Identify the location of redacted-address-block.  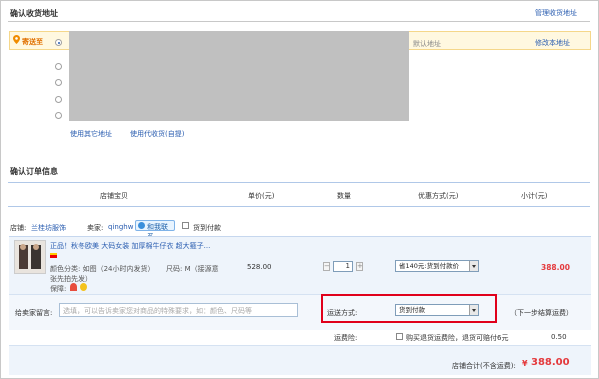
(239, 76).